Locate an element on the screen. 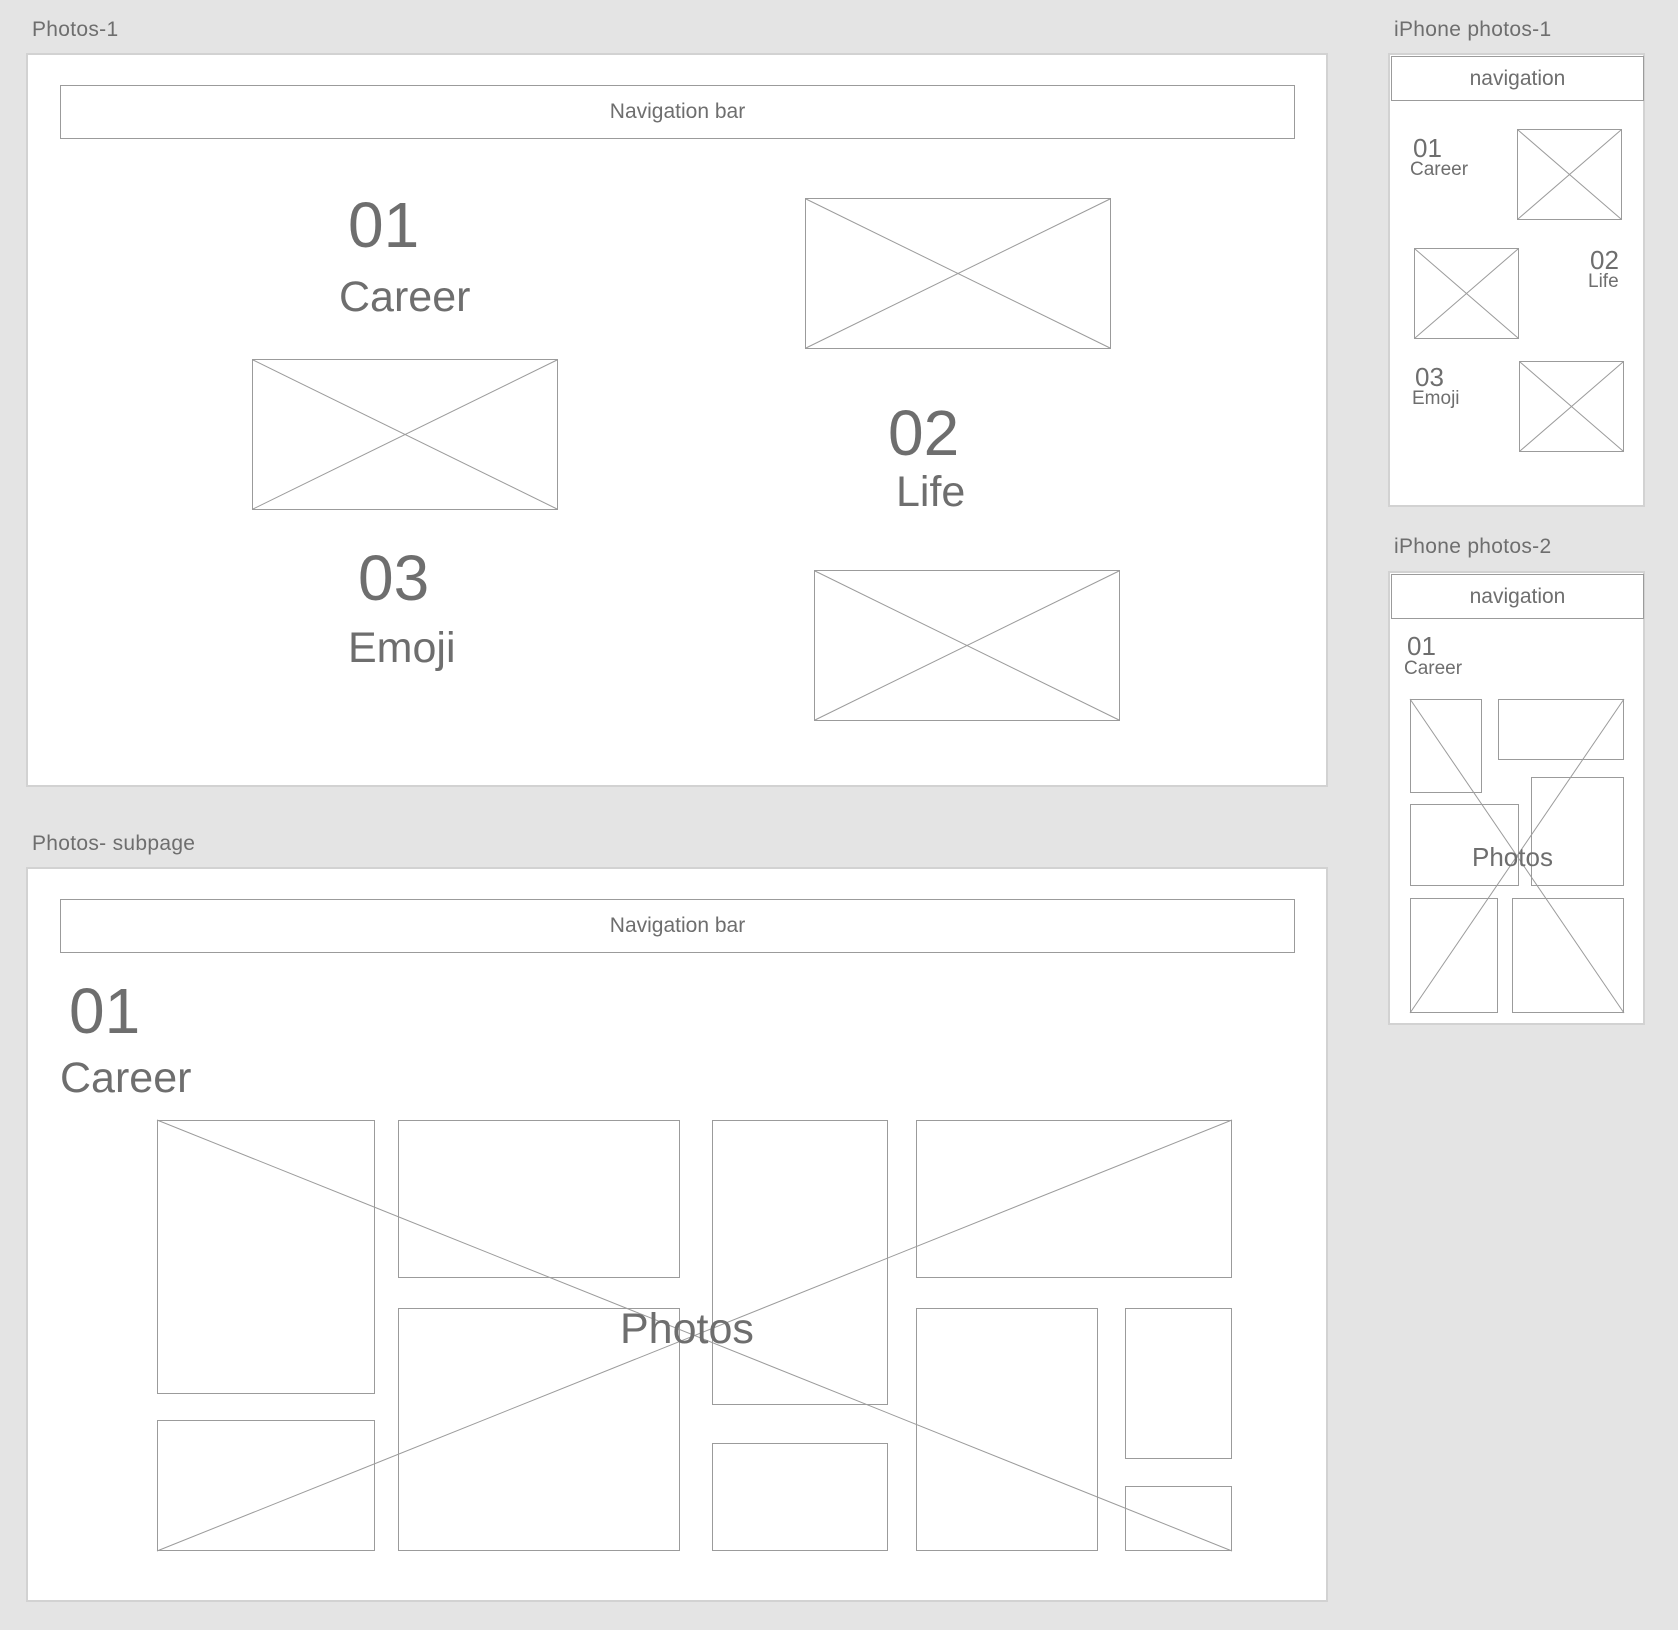 The image size is (1678, 1630). frame-label-photos-1: Photos-1 is located at coordinates (75, 29).